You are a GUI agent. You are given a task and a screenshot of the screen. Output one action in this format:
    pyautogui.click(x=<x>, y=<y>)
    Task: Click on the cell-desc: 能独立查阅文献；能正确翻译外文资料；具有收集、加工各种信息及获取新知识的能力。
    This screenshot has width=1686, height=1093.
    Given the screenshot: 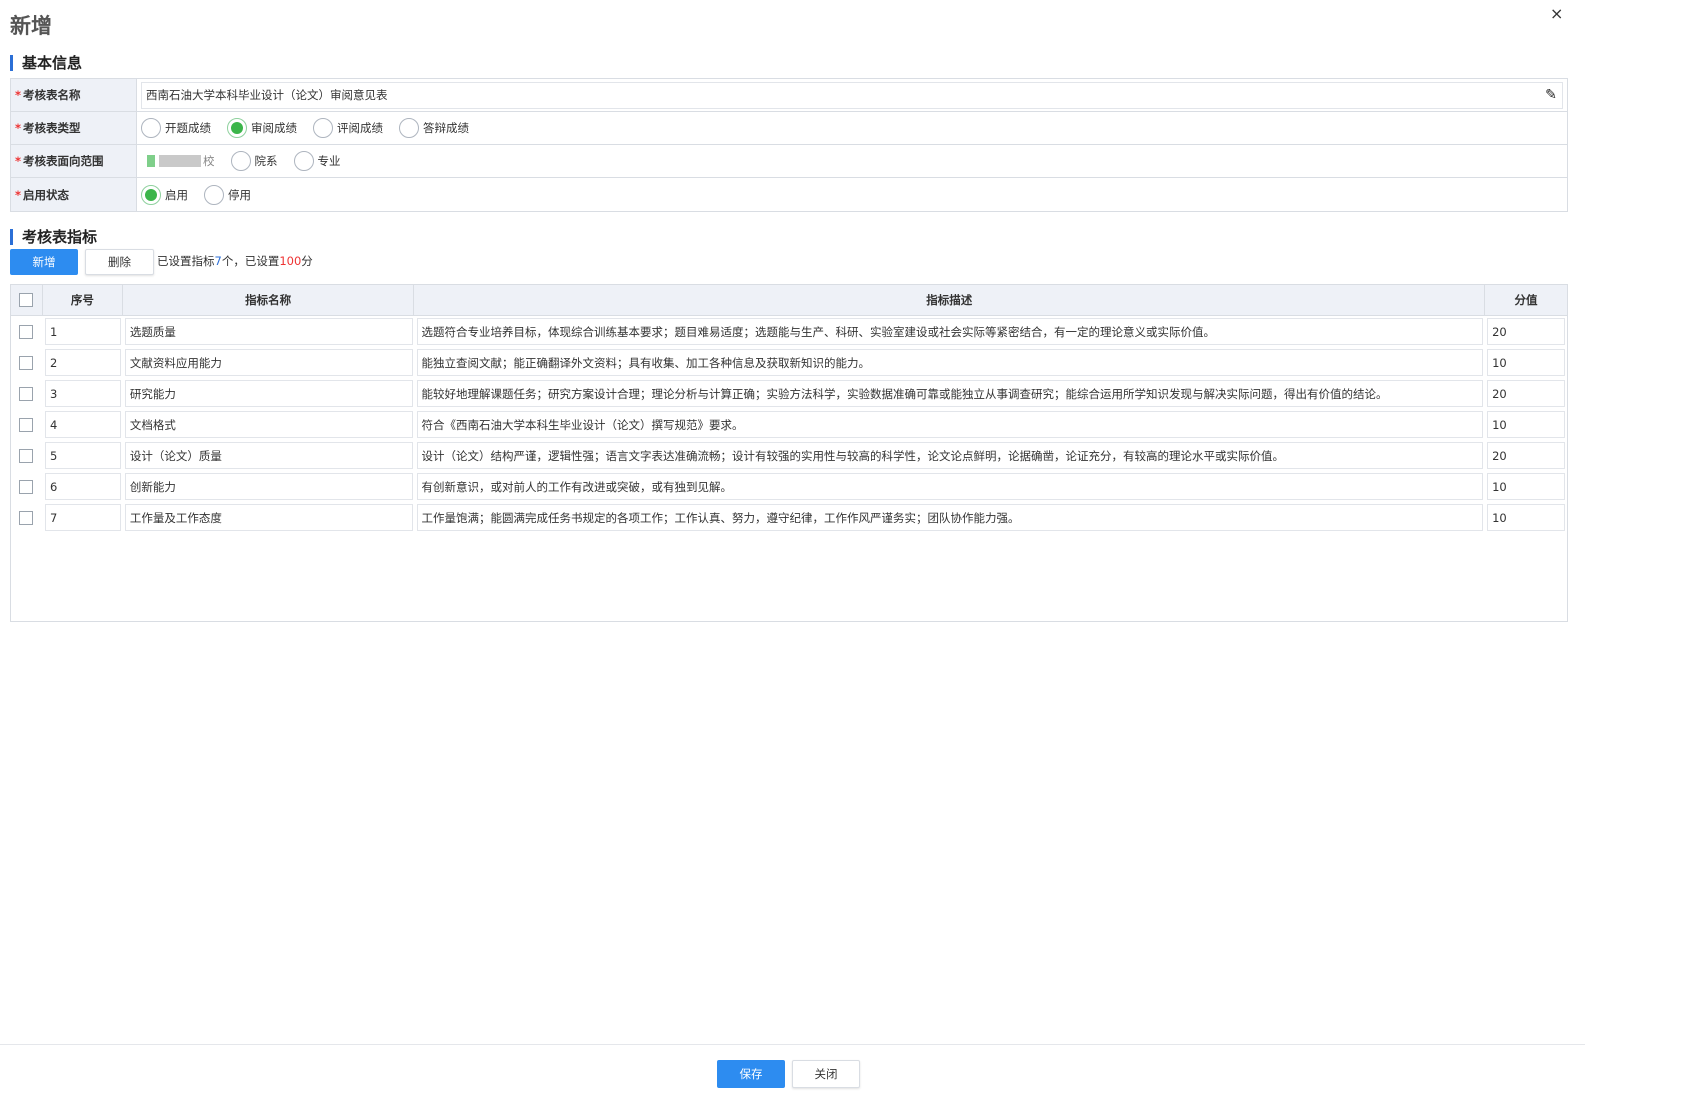 What is the action you would take?
    pyautogui.click(x=950, y=362)
    